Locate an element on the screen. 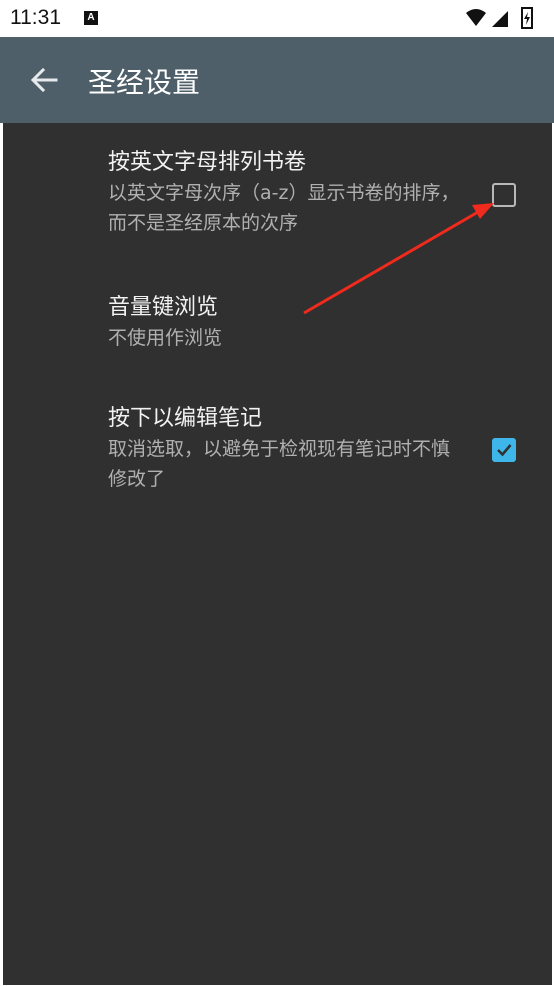  system-icons is located at coordinates (504, 18).